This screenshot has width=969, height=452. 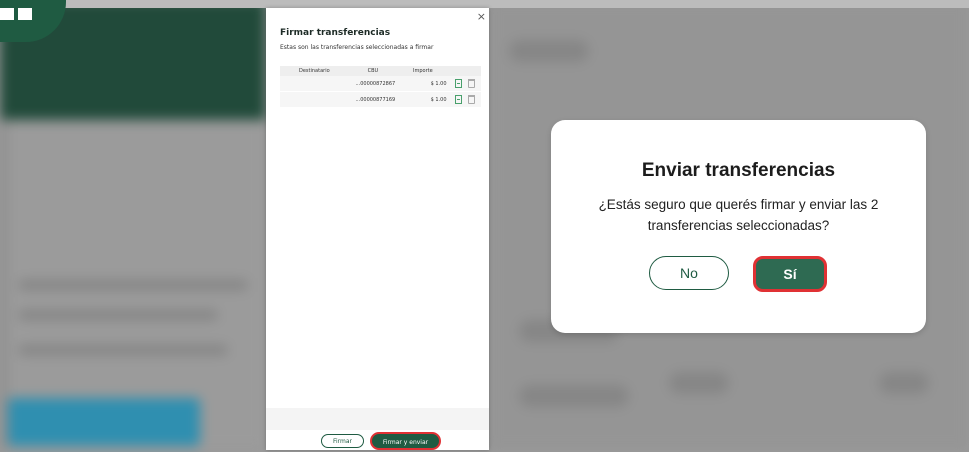 I want to click on column-header-cbu: CBU, so click(x=373, y=71).